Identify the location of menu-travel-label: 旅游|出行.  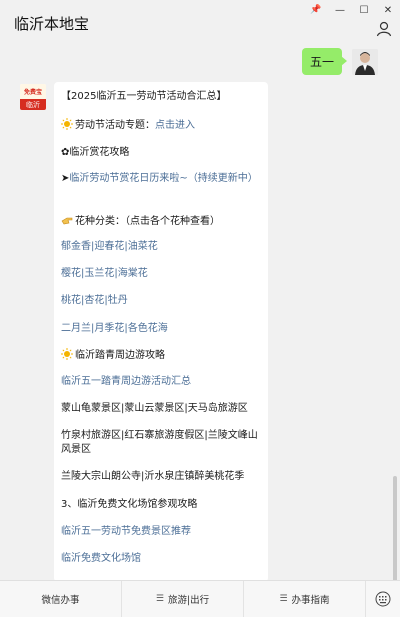
(188, 600).